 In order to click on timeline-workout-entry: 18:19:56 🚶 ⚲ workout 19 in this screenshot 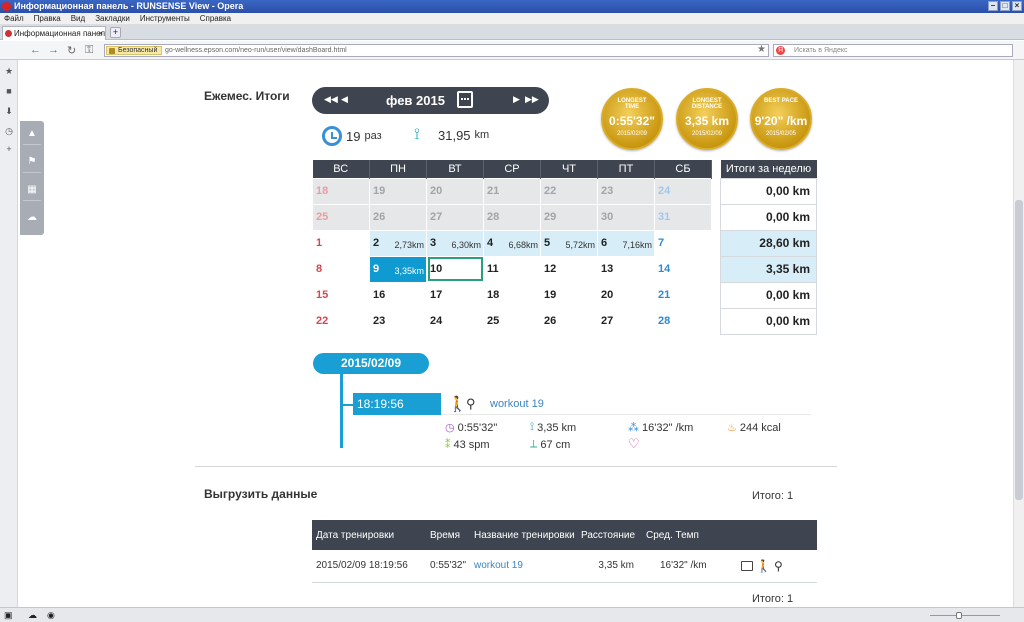, I will do `click(582, 404)`.